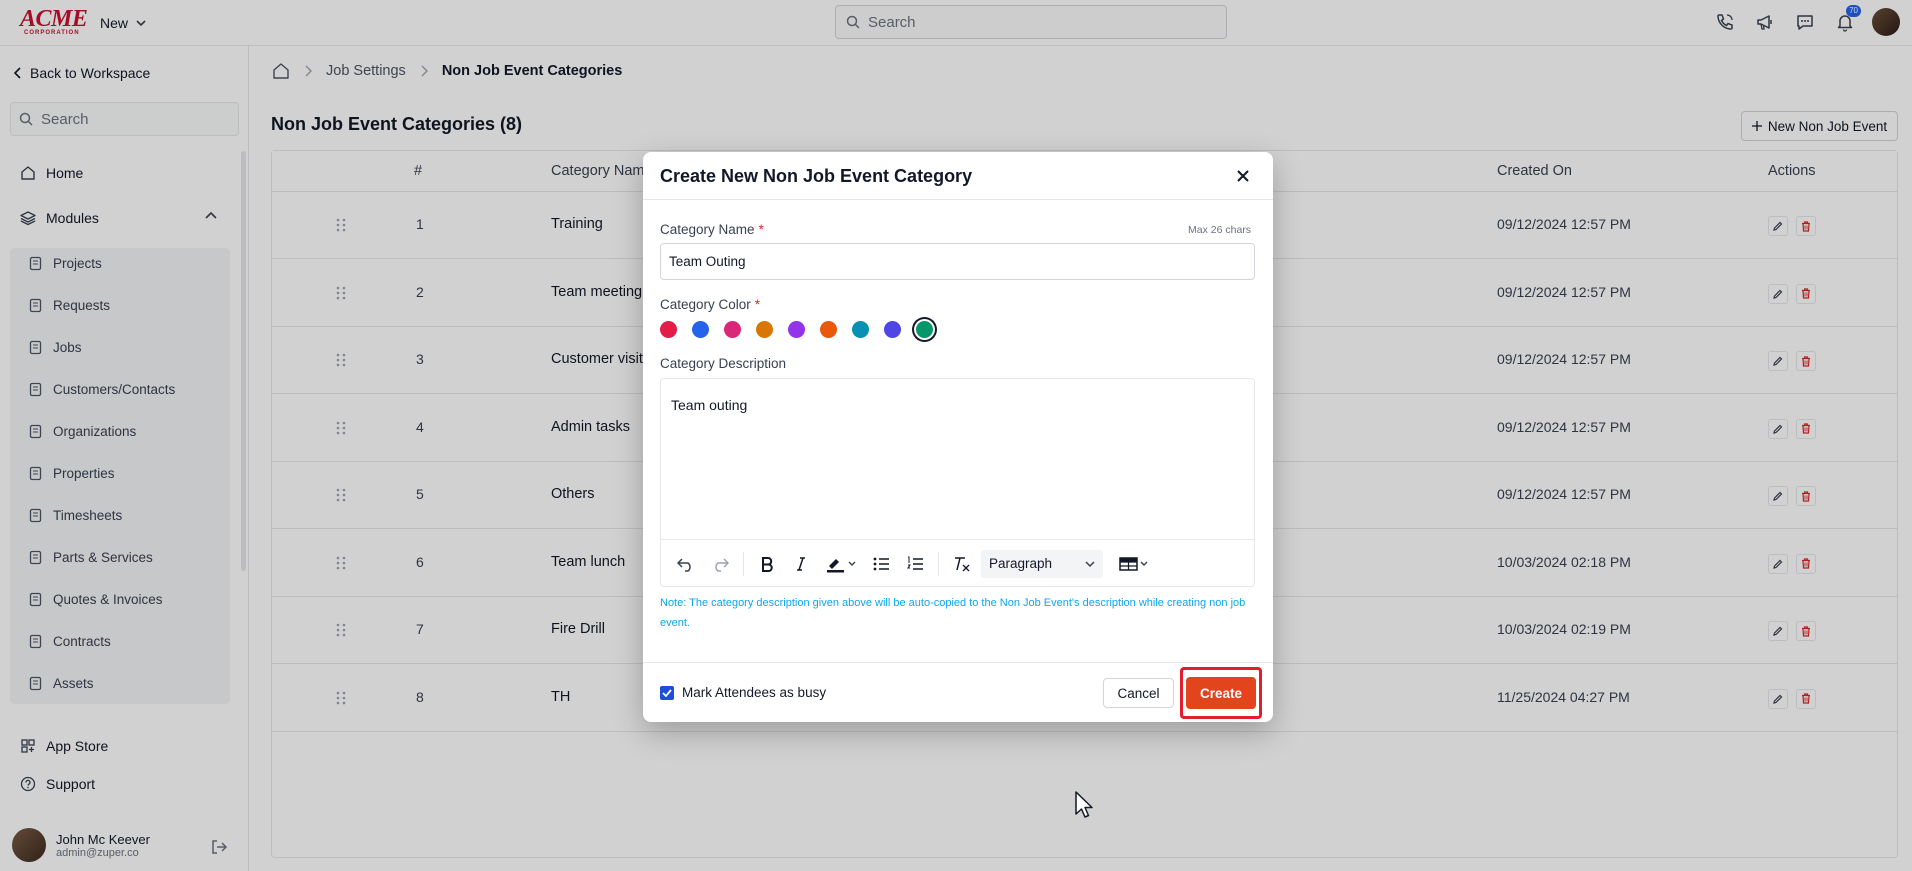 Image resolution: width=1912 pixels, height=871 pixels. Describe the element at coordinates (1220, 230) in the screenshot. I see `max-chars-hint: Max 26 chars` at that location.